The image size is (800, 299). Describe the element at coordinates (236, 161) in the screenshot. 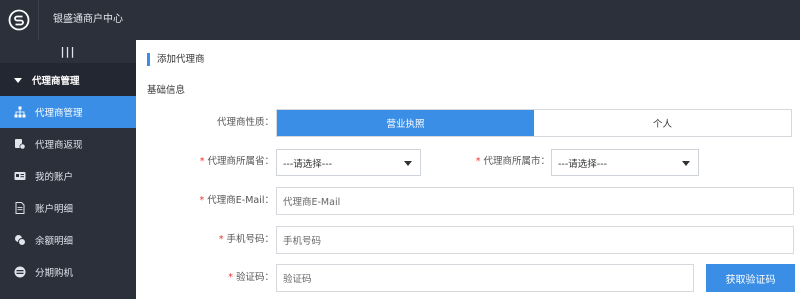

I see `province-label: * 代理商所属省：` at that location.